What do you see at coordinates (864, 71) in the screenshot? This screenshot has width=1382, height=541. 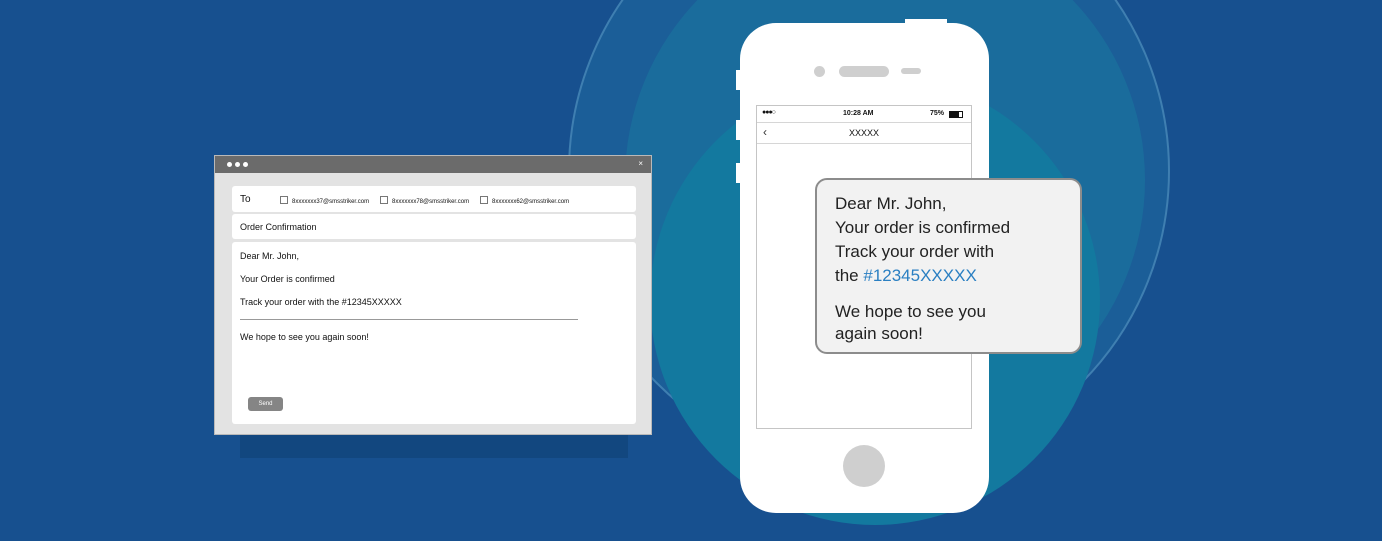 I see `speaker-grille` at bounding box center [864, 71].